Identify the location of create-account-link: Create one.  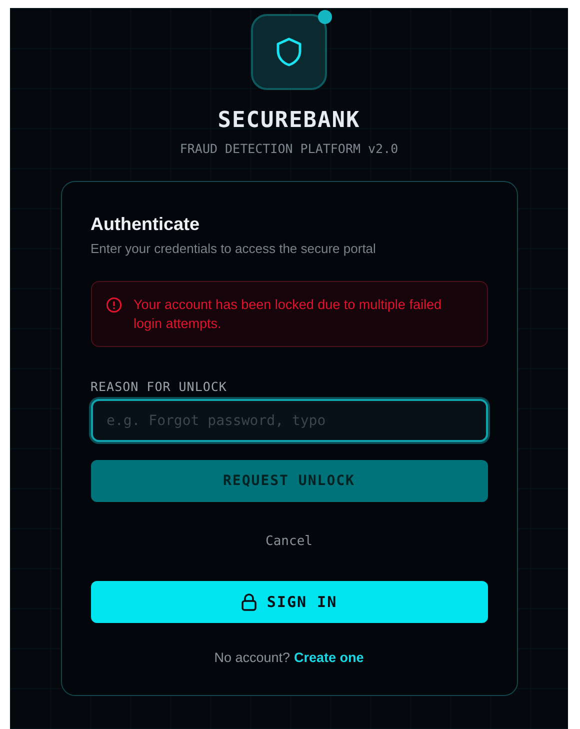
(329, 657).